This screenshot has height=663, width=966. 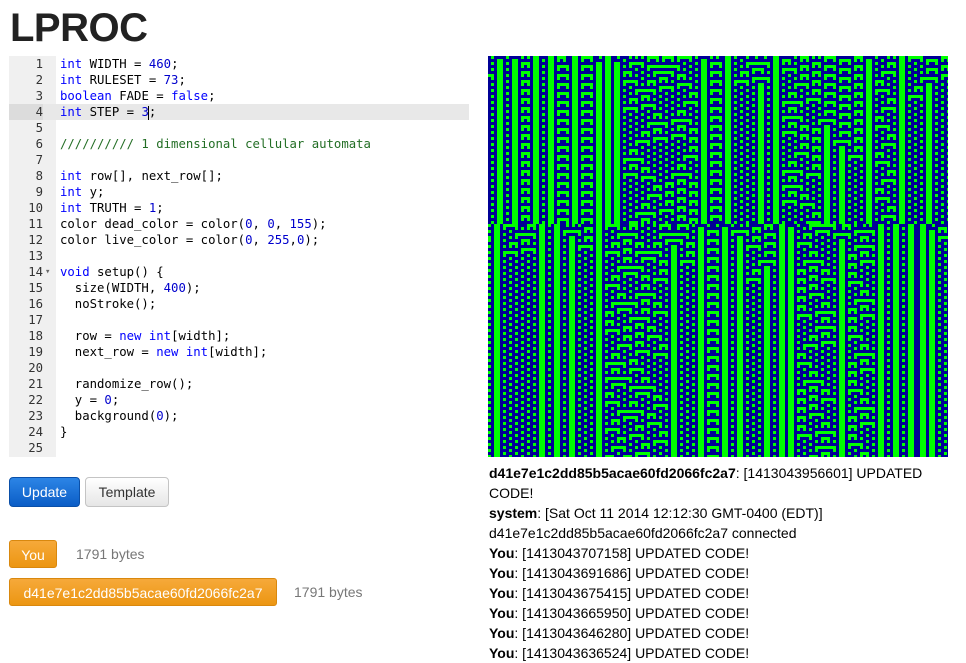 What do you see at coordinates (513, 513) in the screenshot?
I see `log-user: system` at bounding box center [513, 513].